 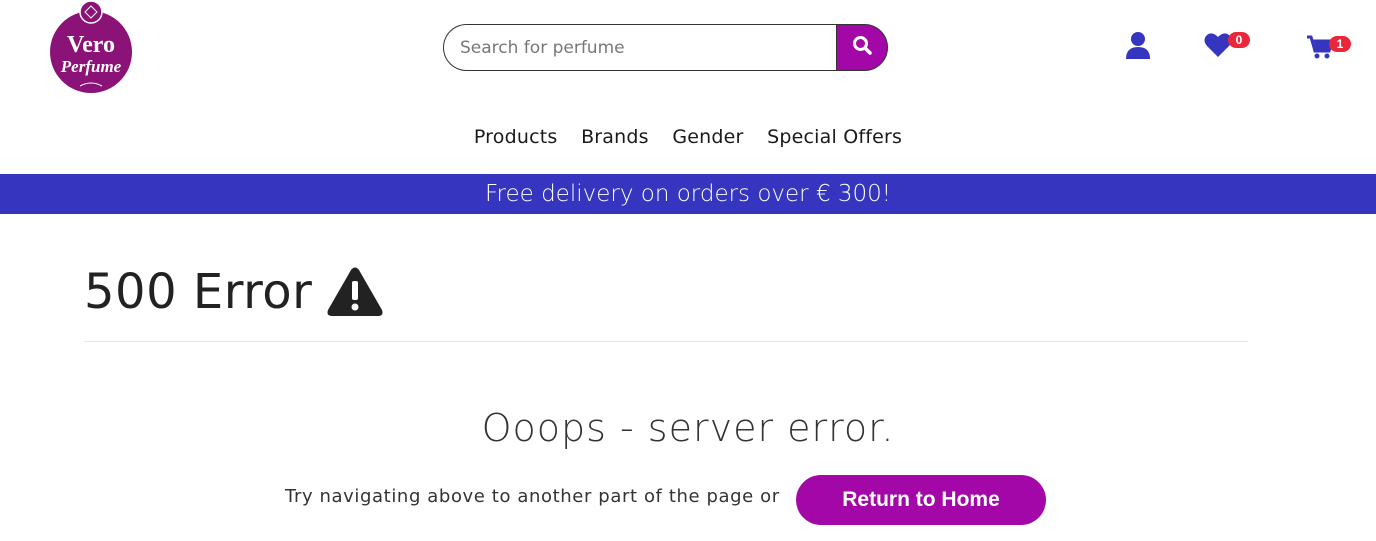 I want to click on user-icon, so click(x=1138, y=47).